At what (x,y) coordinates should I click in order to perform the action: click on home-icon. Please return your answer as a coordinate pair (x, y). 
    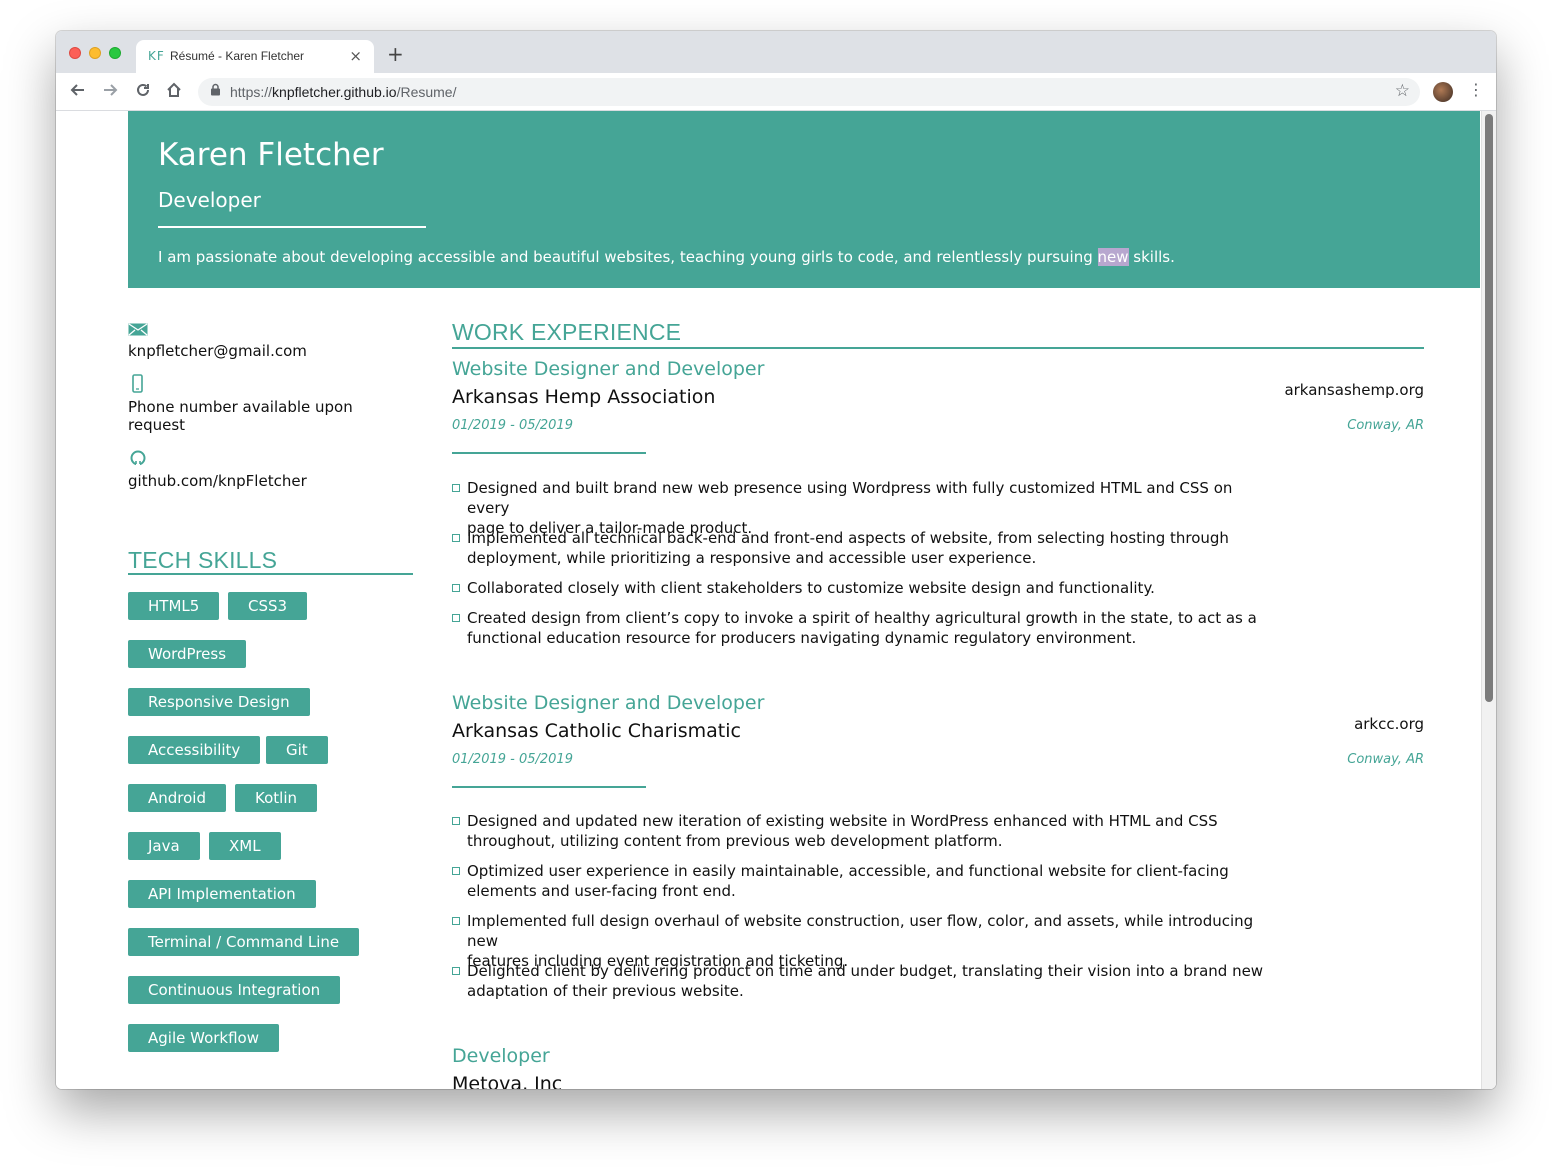
    Looking at the image, I should click on (174, 92).